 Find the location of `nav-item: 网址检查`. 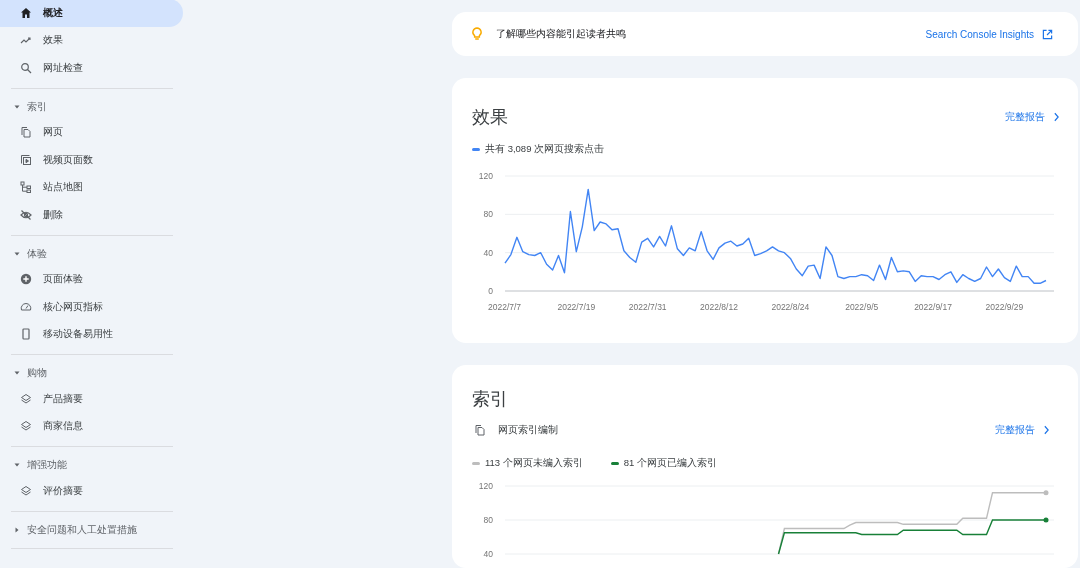

nav-item: 网址检查 is located at coordinates (91, 68).